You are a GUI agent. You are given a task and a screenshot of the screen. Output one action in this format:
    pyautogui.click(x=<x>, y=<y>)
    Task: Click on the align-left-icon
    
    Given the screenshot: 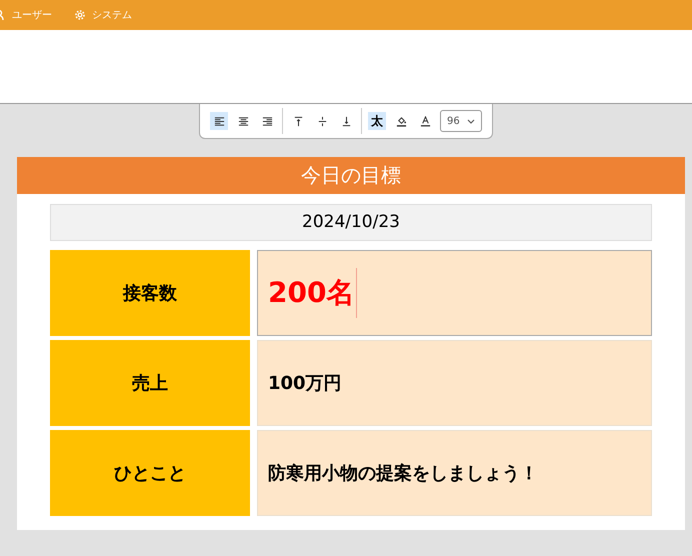 What is the action you would take?
    pyautogui.click(x=219, y=121)
    